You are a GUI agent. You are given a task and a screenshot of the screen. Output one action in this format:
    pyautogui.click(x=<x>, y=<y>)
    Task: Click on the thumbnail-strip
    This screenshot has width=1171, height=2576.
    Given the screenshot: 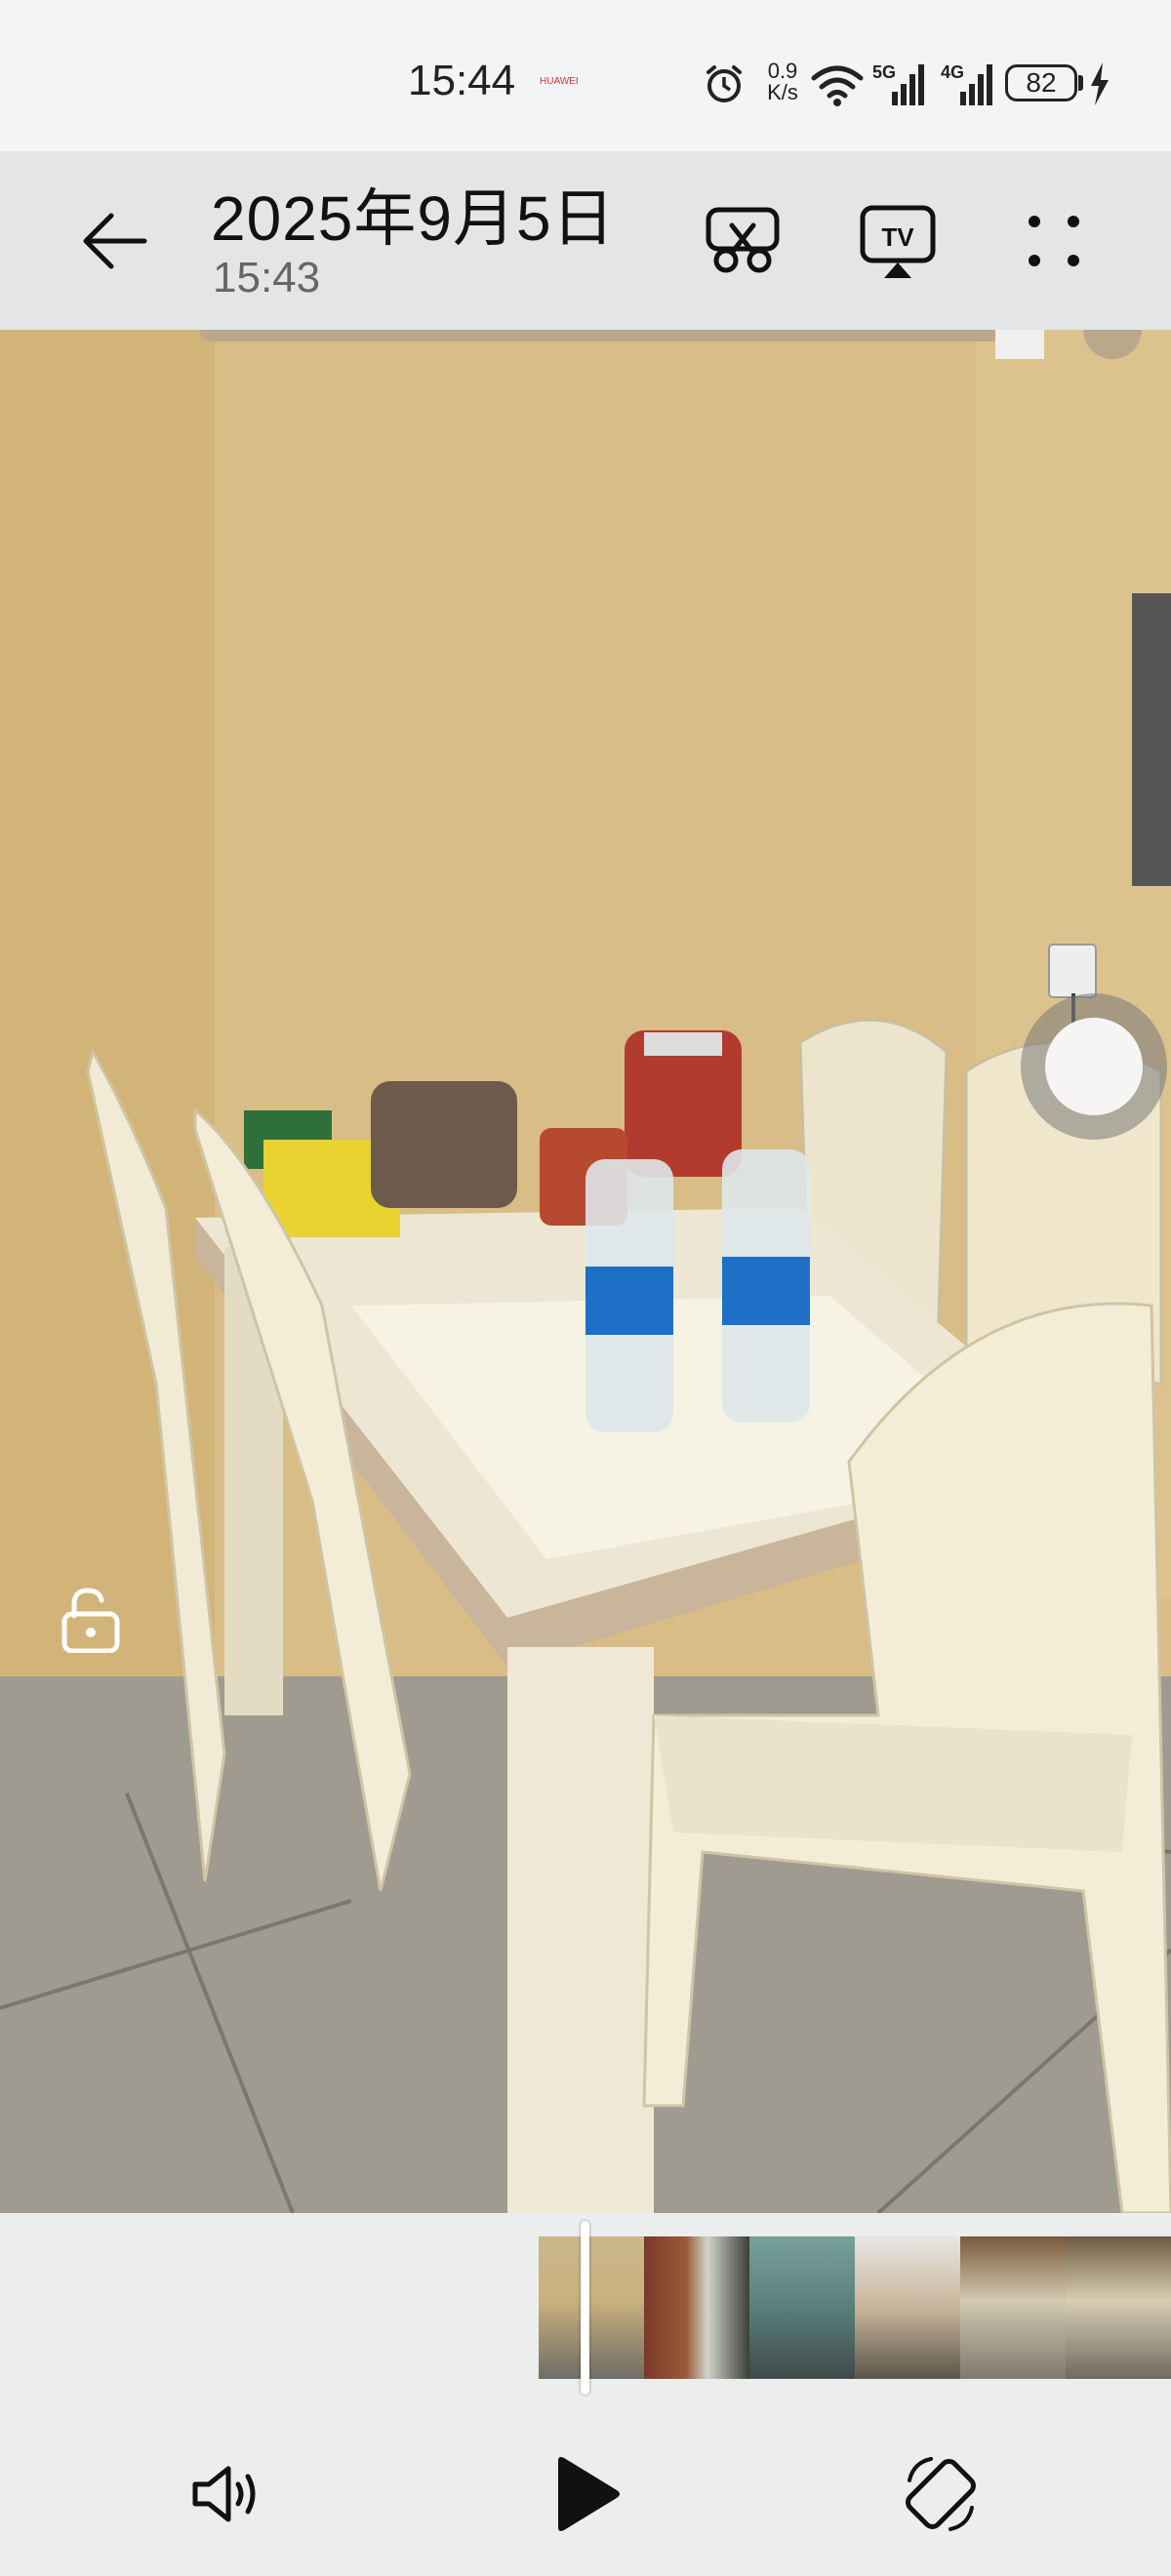 What is the action you would take?
    pyautogui.click(x=855, y=2307)
    